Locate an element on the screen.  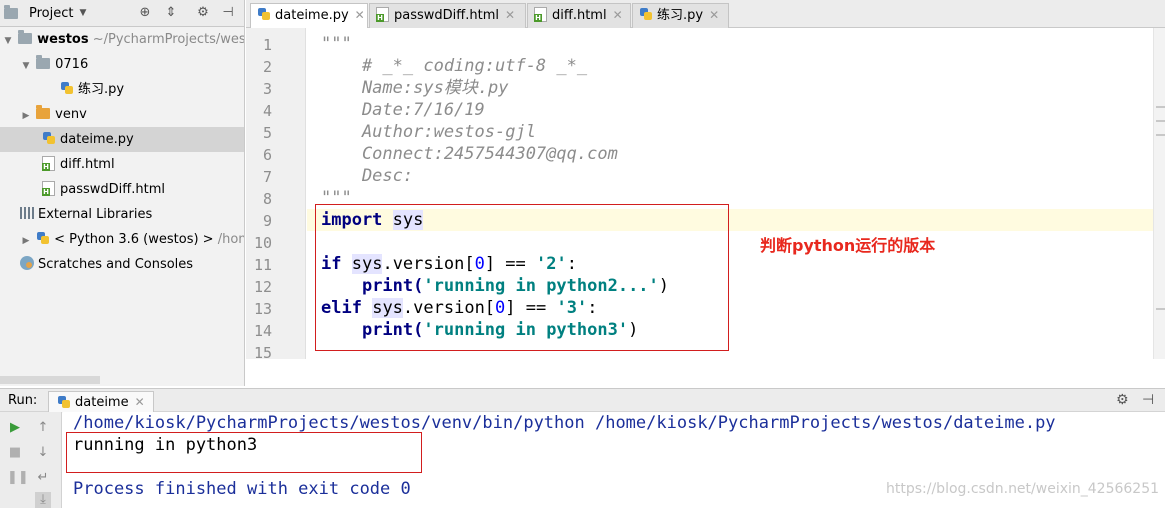
tree-item-path: /home/kiosk is located at coordinates (230, 239).